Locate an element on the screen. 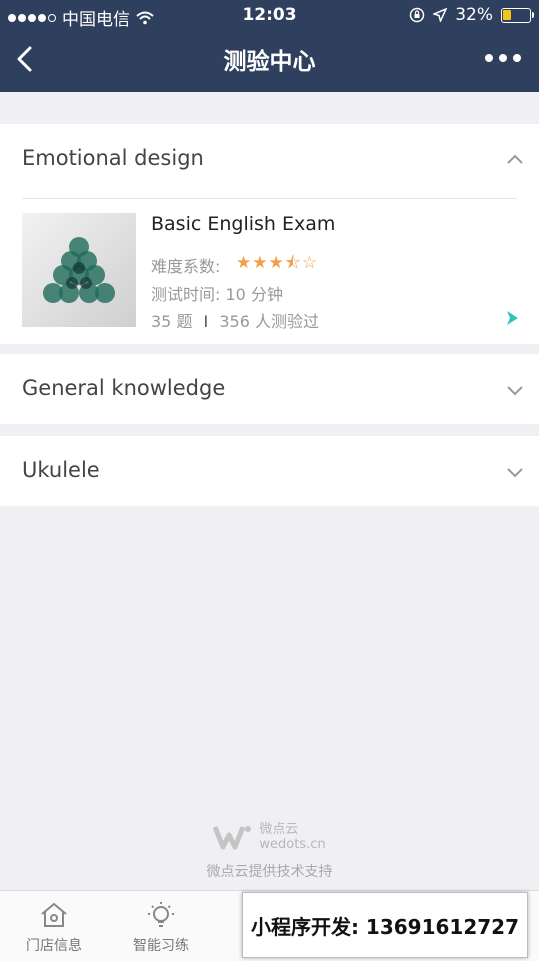 The height and width of the screenshot is (961, 539). more-icon is located at coordinates (503, 58).